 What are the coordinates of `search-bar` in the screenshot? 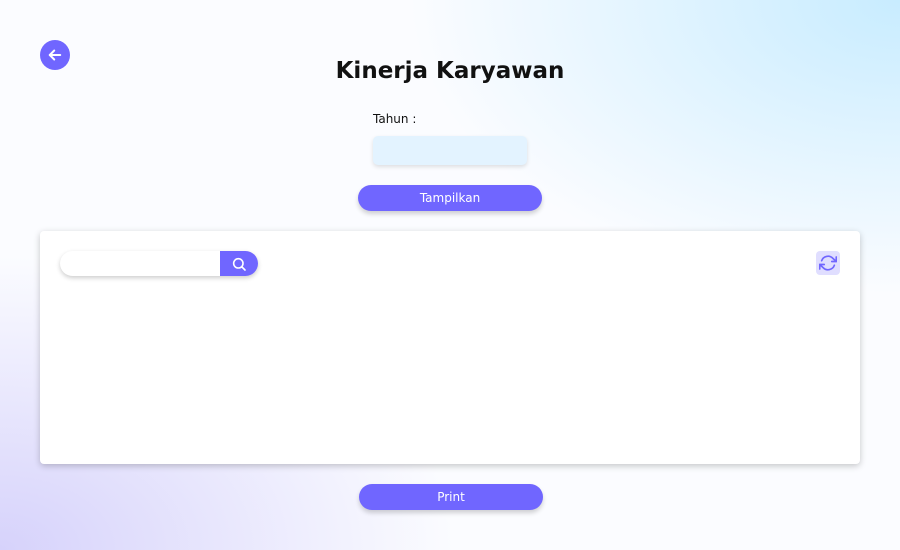 It's located at (159, 263).